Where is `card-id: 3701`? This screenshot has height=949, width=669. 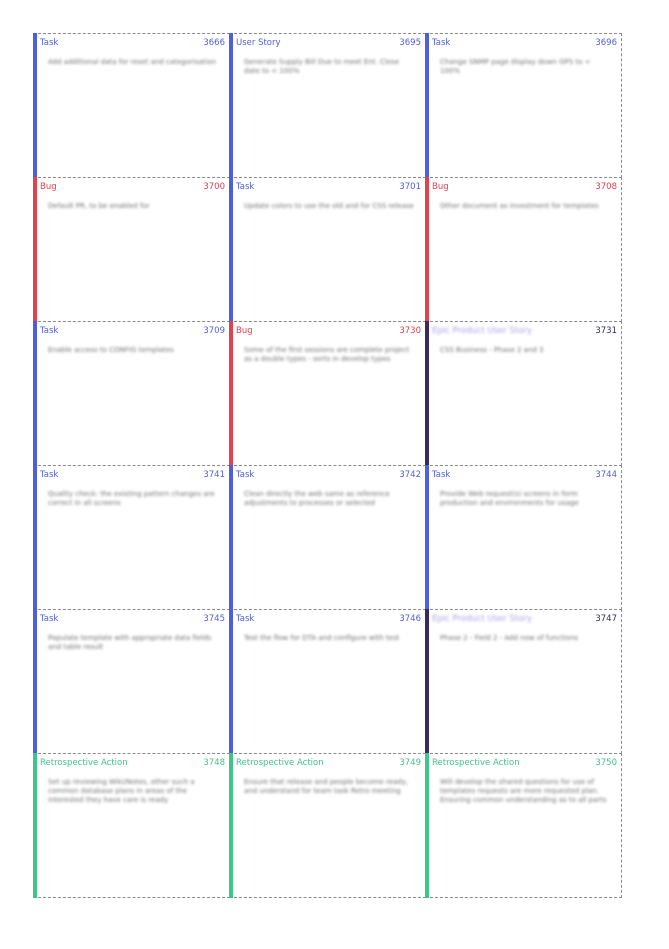
card-id: 3701 is located at coordinates (410, 187).